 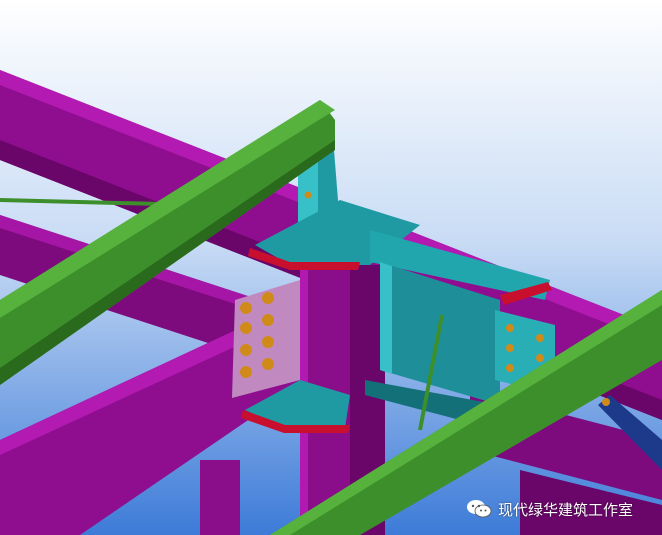 I want to click on watermark: 现代绿华建筑工作室, so click(x=549, y=509).